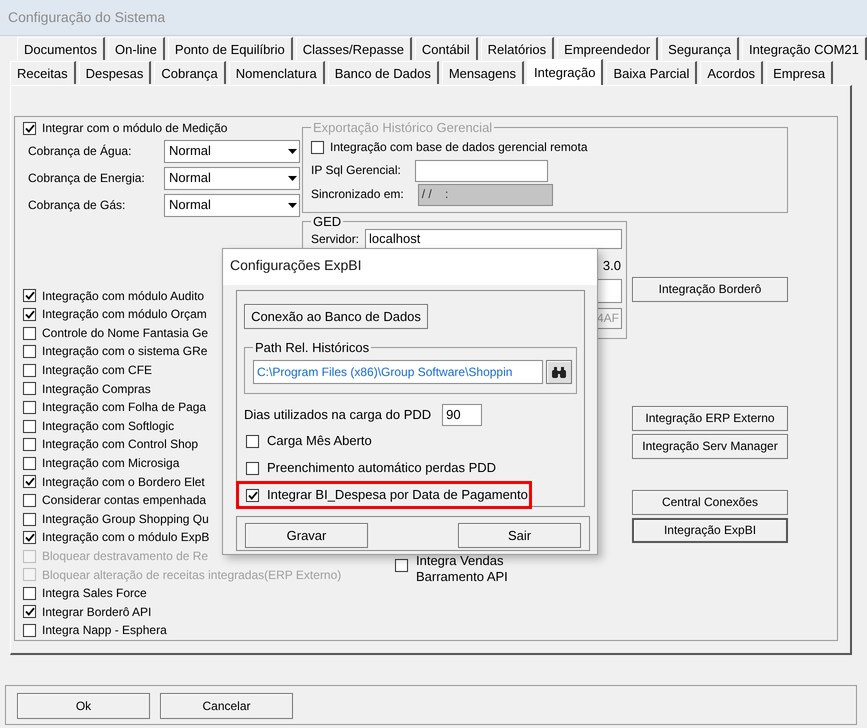 The width and height of the screenshot is (867, 728). Describe the element at coordinates (357, 194) in the screenshot. I see `field-label: Sincronizado em:` at that location.